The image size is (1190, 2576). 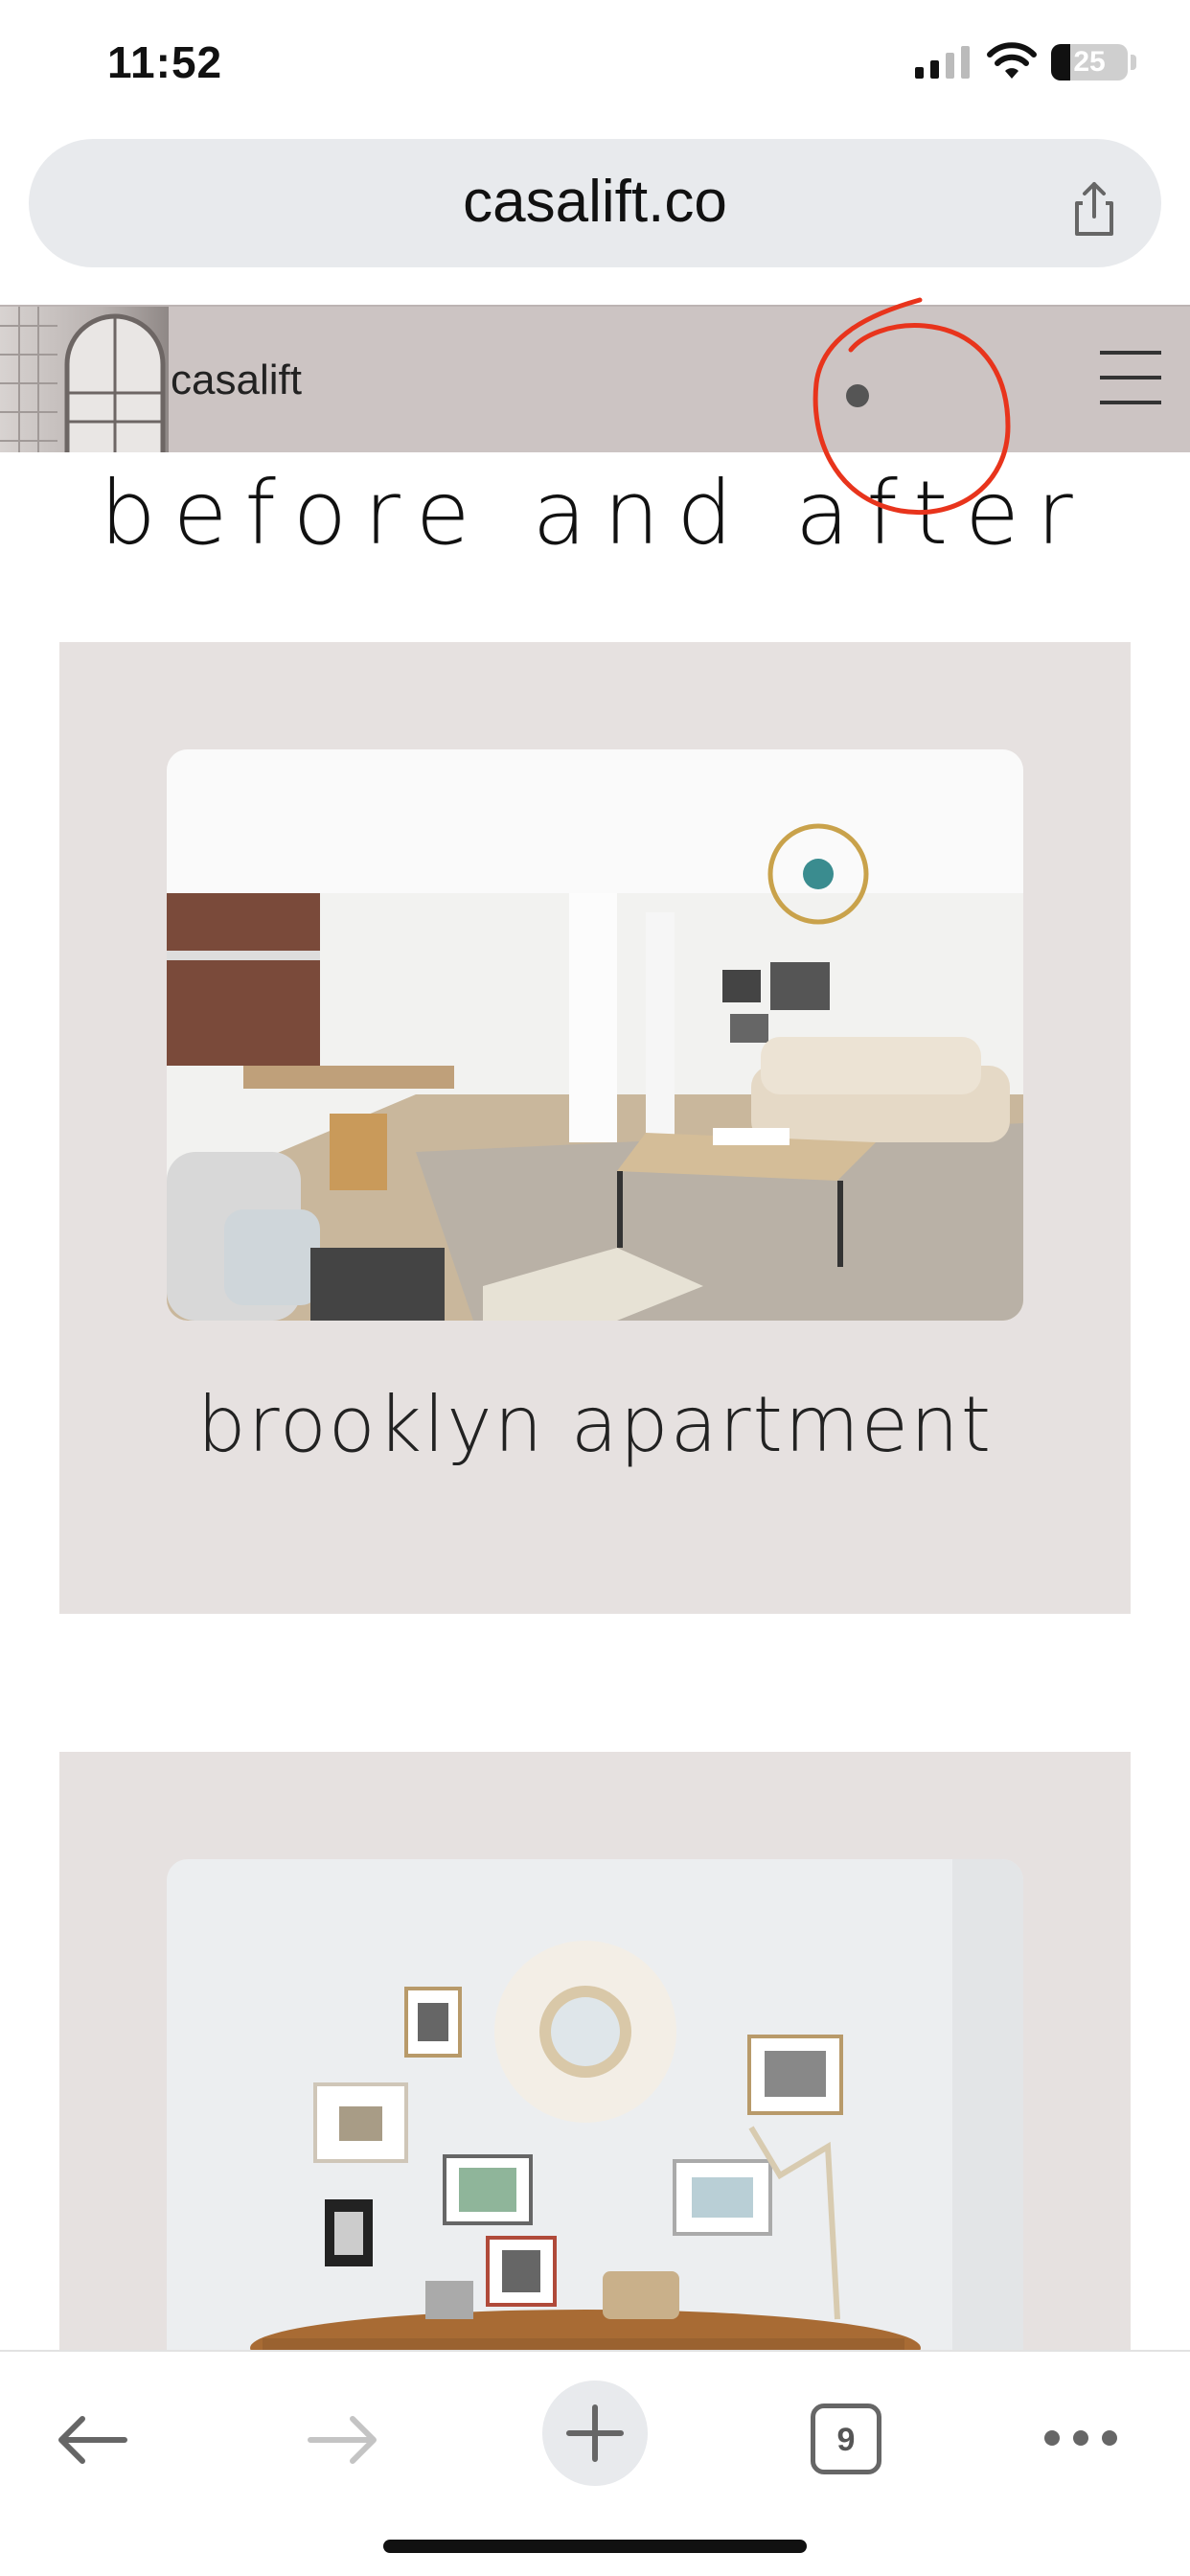 I want to click on status-bar: 11:52 25, so click(x=595, y=67).